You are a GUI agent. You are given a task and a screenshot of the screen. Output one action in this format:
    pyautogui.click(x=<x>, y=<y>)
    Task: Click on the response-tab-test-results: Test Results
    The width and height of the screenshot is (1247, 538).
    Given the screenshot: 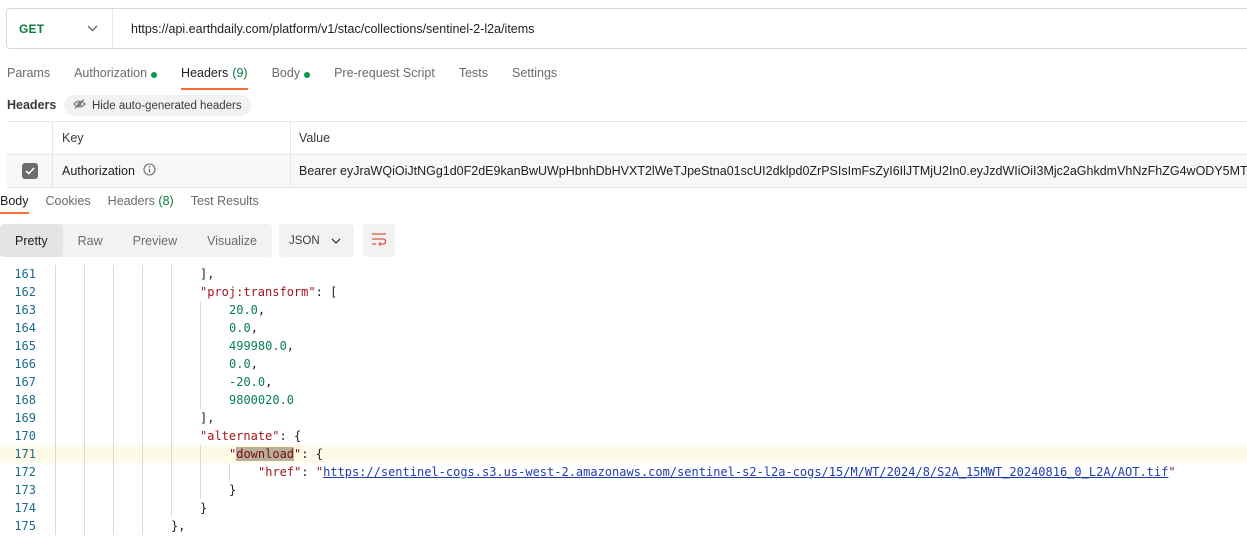 What is the action you would take?
    pyautogui.click(x=225, y=202)
    